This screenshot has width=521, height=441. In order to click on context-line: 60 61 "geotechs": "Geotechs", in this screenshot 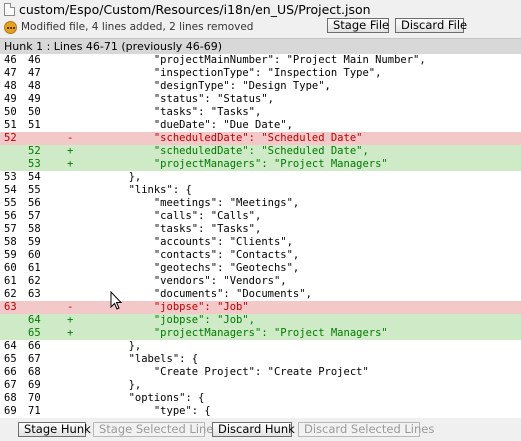, I will do `click(260, 268)`.